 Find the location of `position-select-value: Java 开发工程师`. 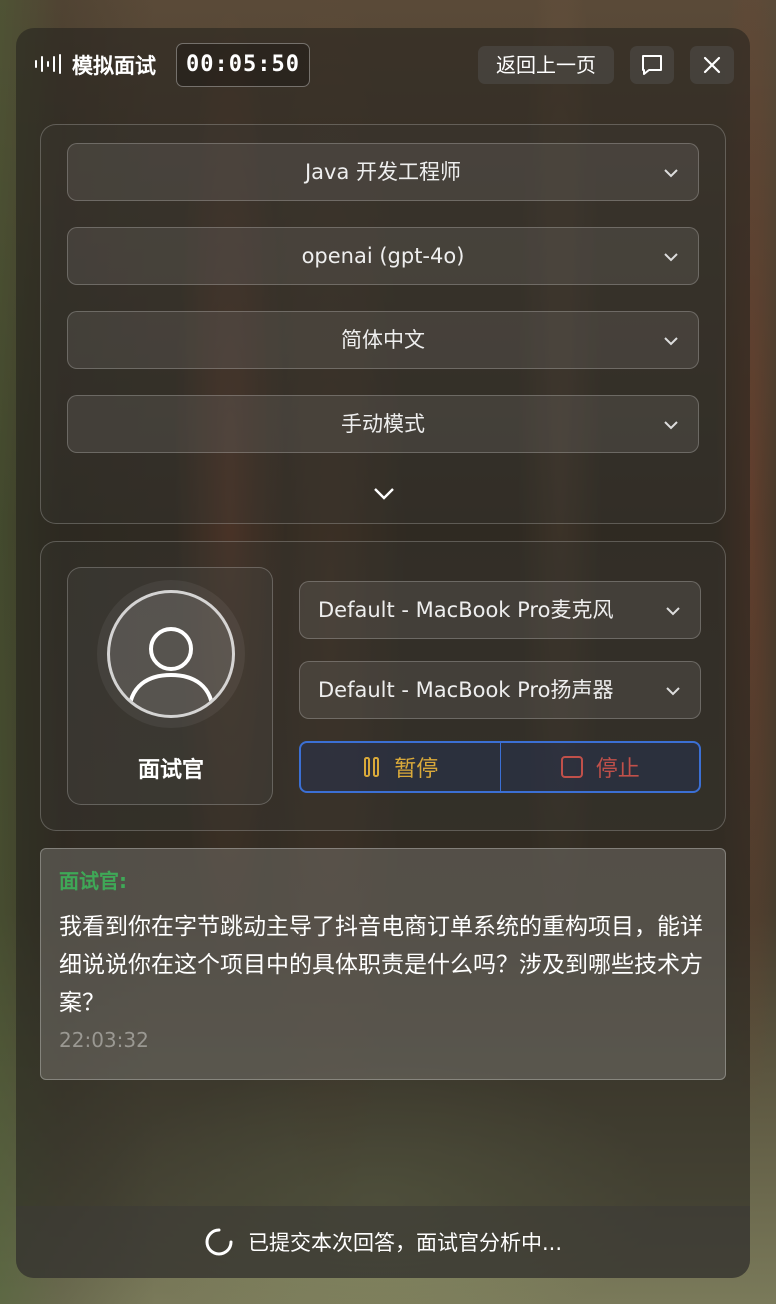

position-select-value: Java 开发工程师 is located at coordinates (383, 172).